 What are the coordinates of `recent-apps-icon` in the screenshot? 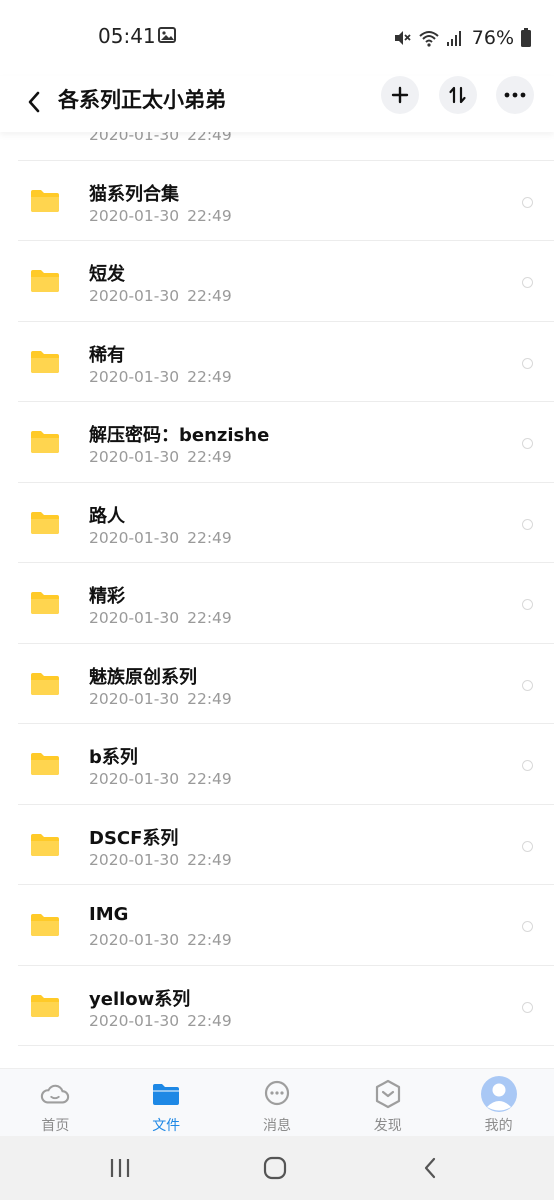 It's located at (120, 1168).